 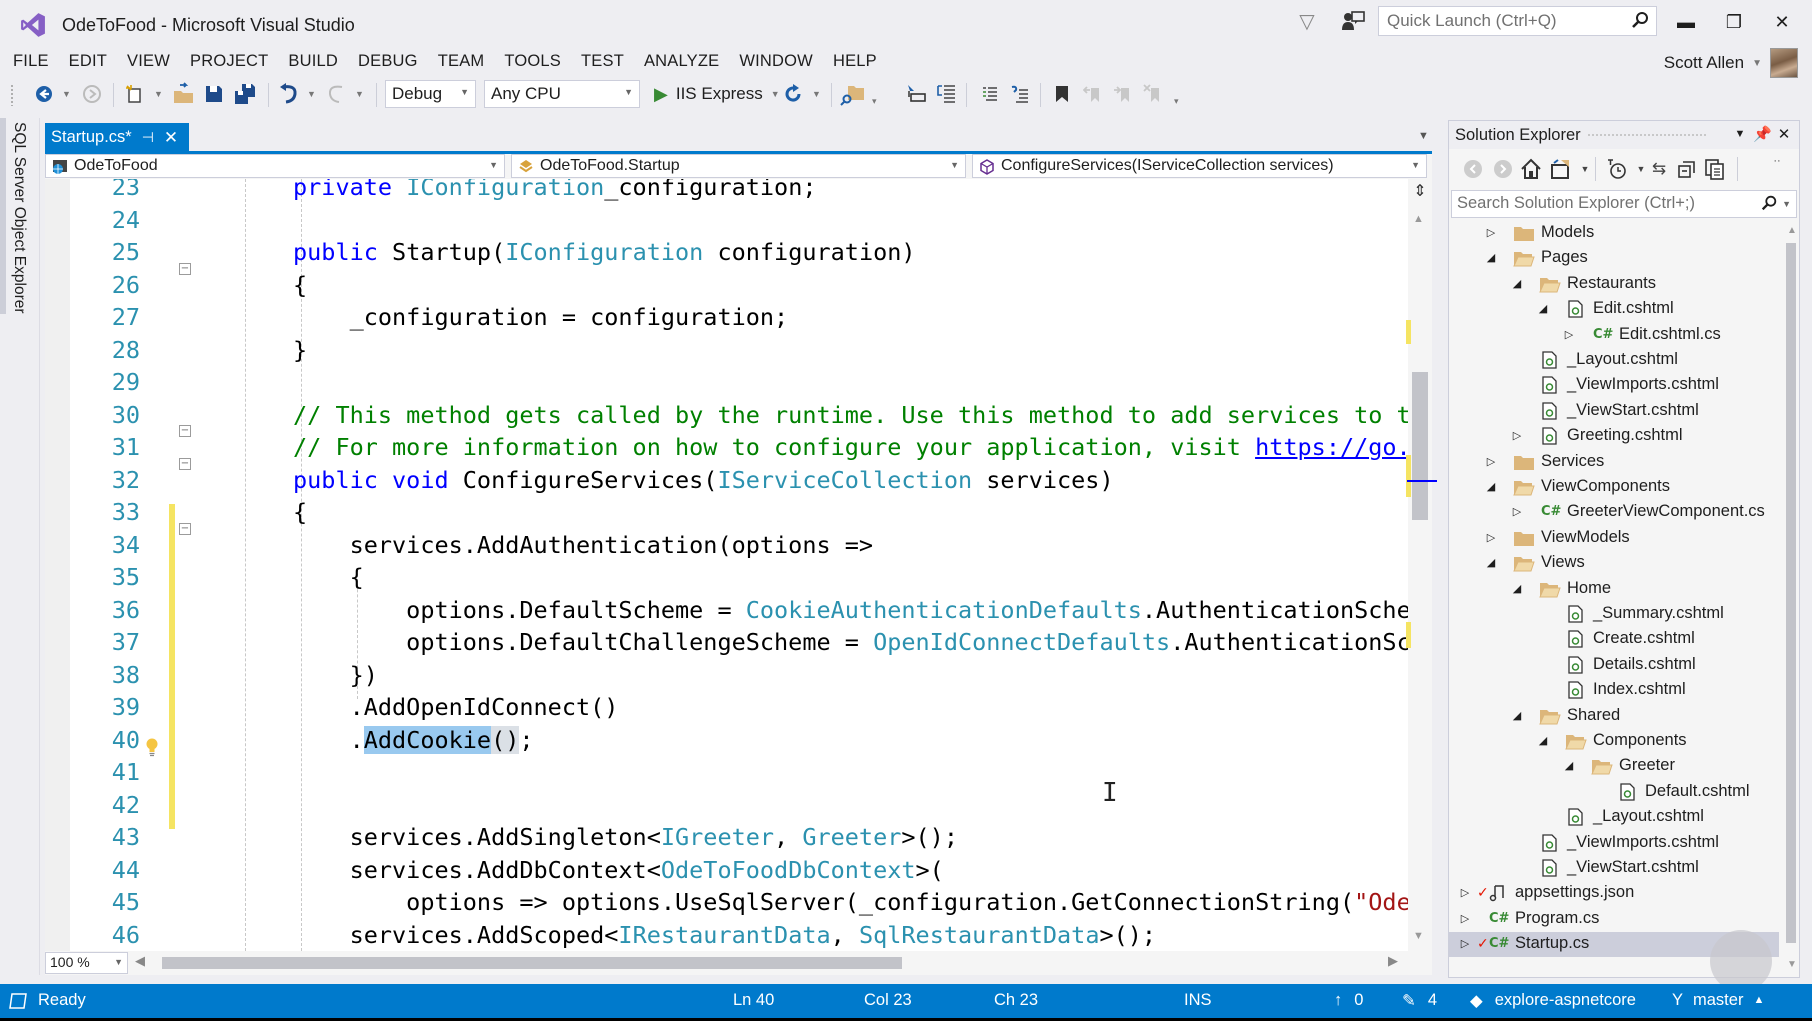 What do you see at coordinates (1614, 614) in the screenshot?
I see `tree-item: _Summary.cshtml` at bounding box center [1614, 614].